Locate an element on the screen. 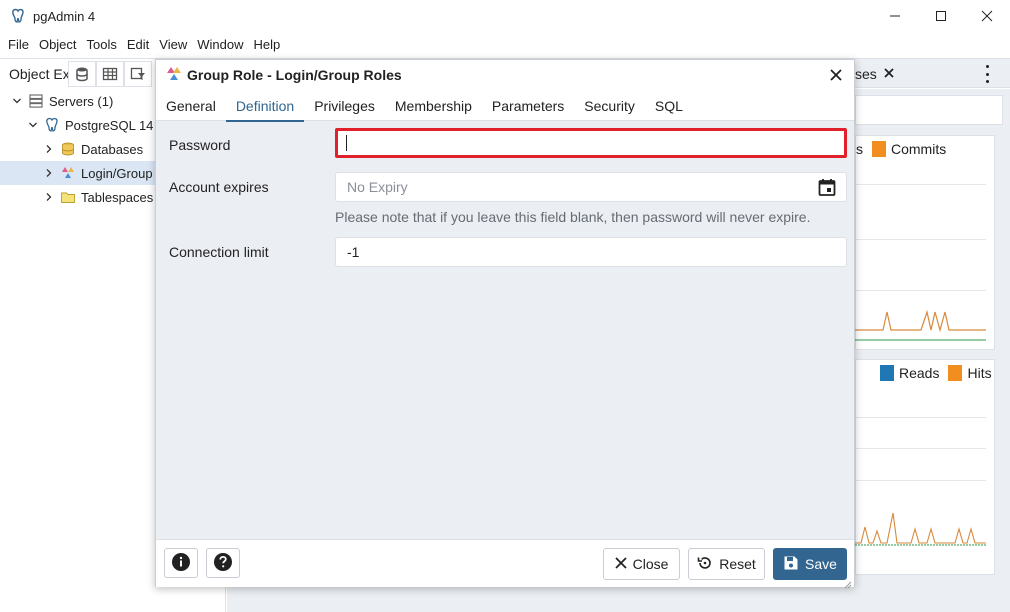 Image resolution: width=1010 pixels, height=612 pixels. menu-view: View is located at coordinates (173, 44).